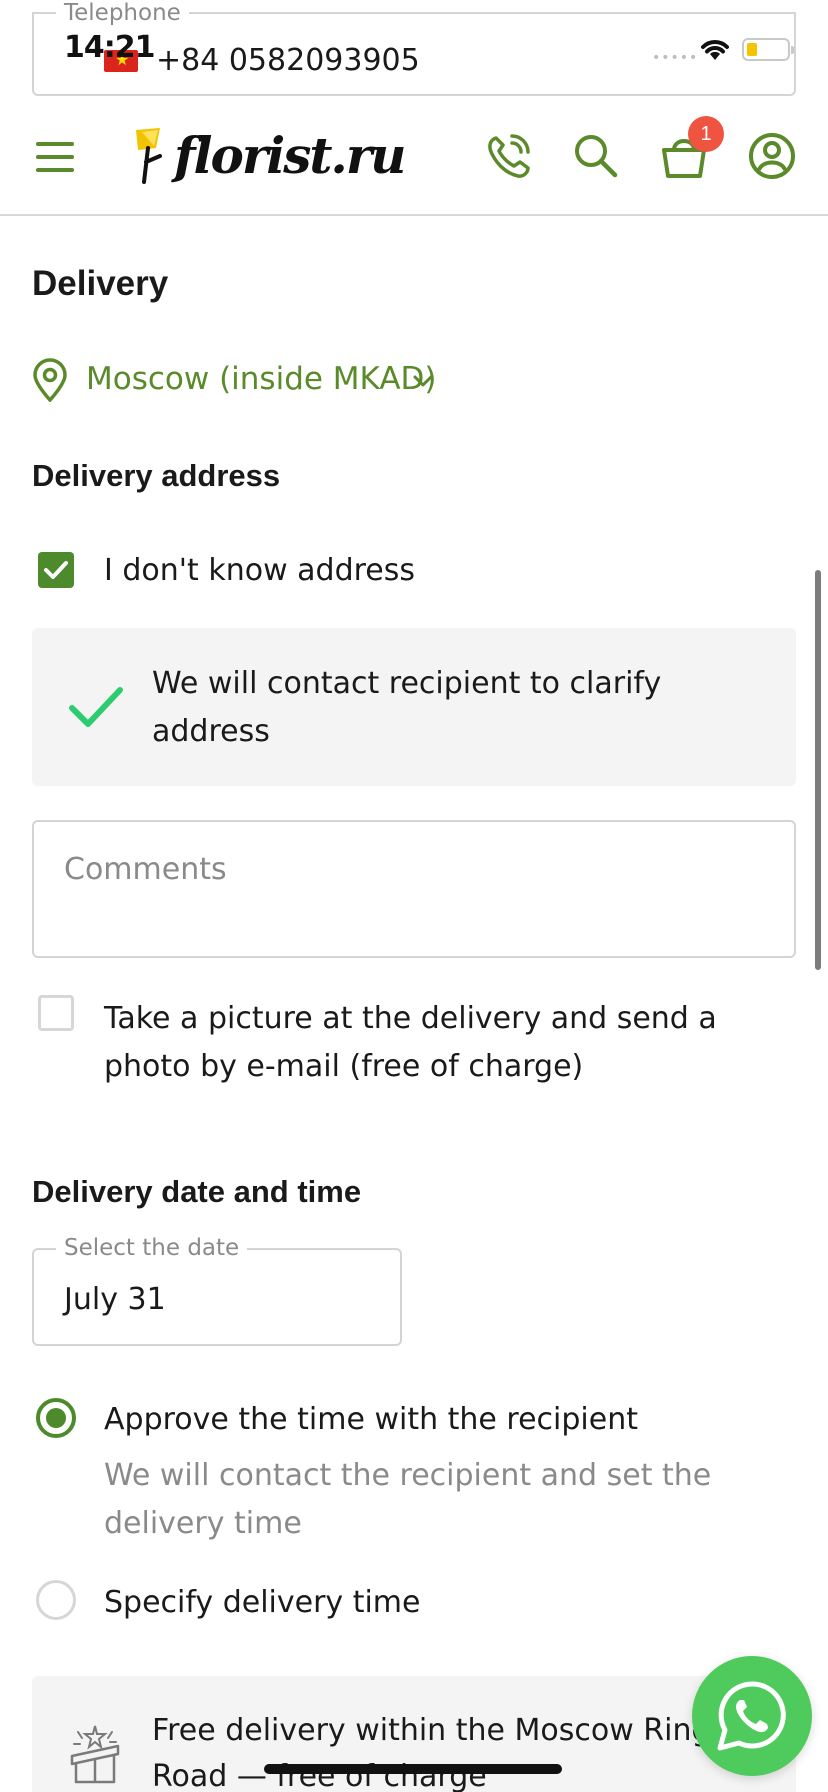 The height and width of the screenshot is (1792, 828). I want to click on whatsapp-icon, so click(751, 1716).